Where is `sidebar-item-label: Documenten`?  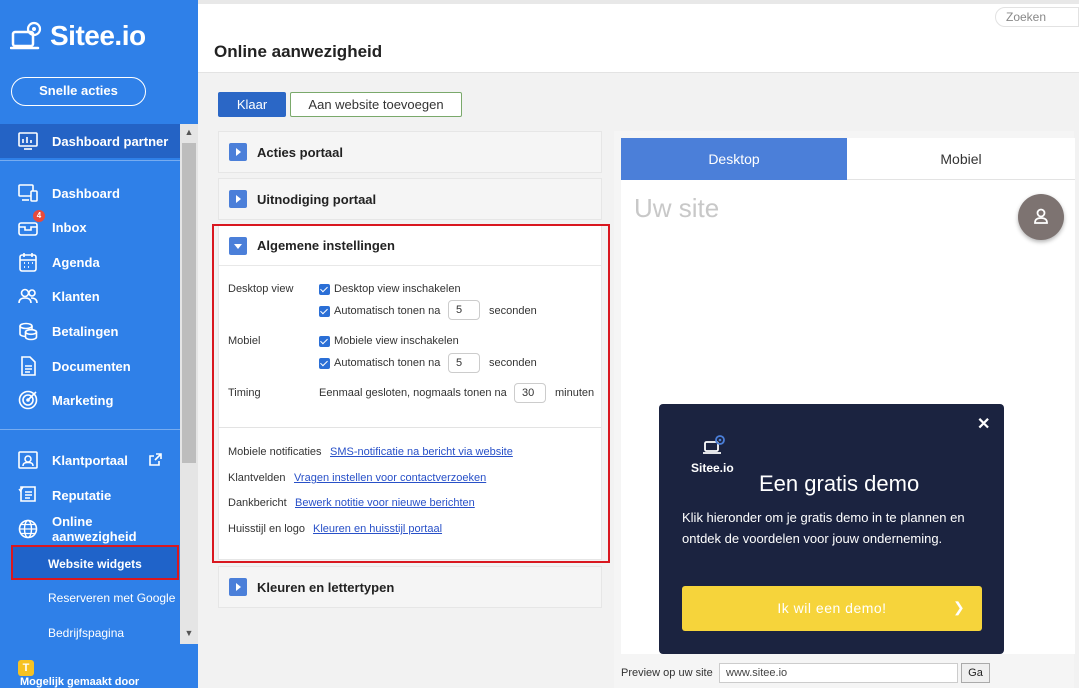 sidebar-item-label: Documenten is located at coordinates (91, 366).